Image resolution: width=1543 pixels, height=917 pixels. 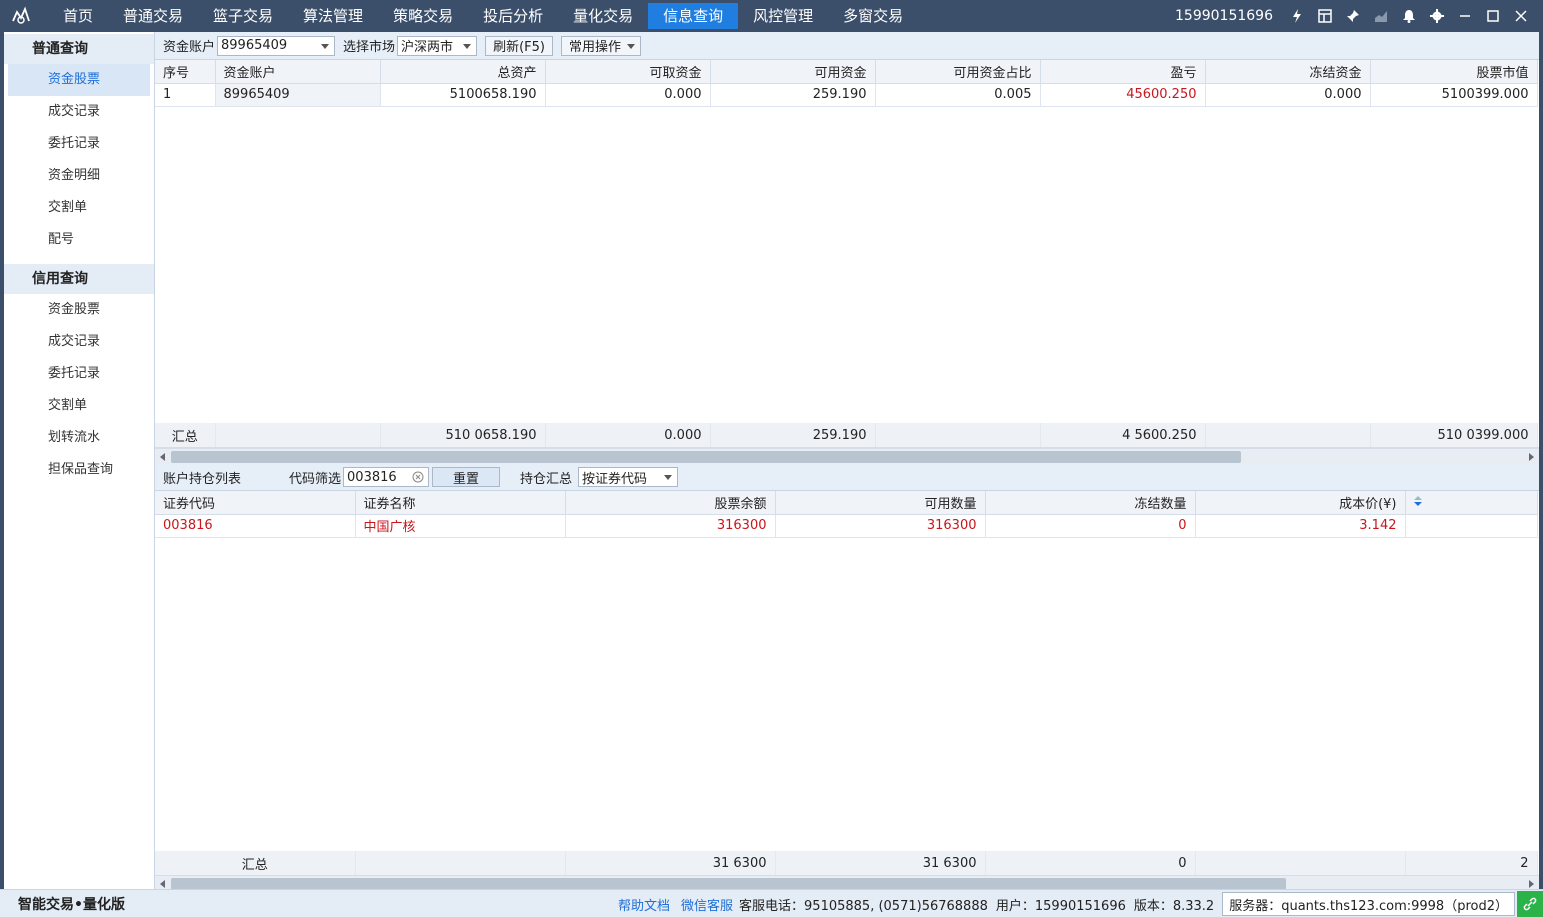 I want to click on summary-cell: 31 6300, so click(x=880, y=863).